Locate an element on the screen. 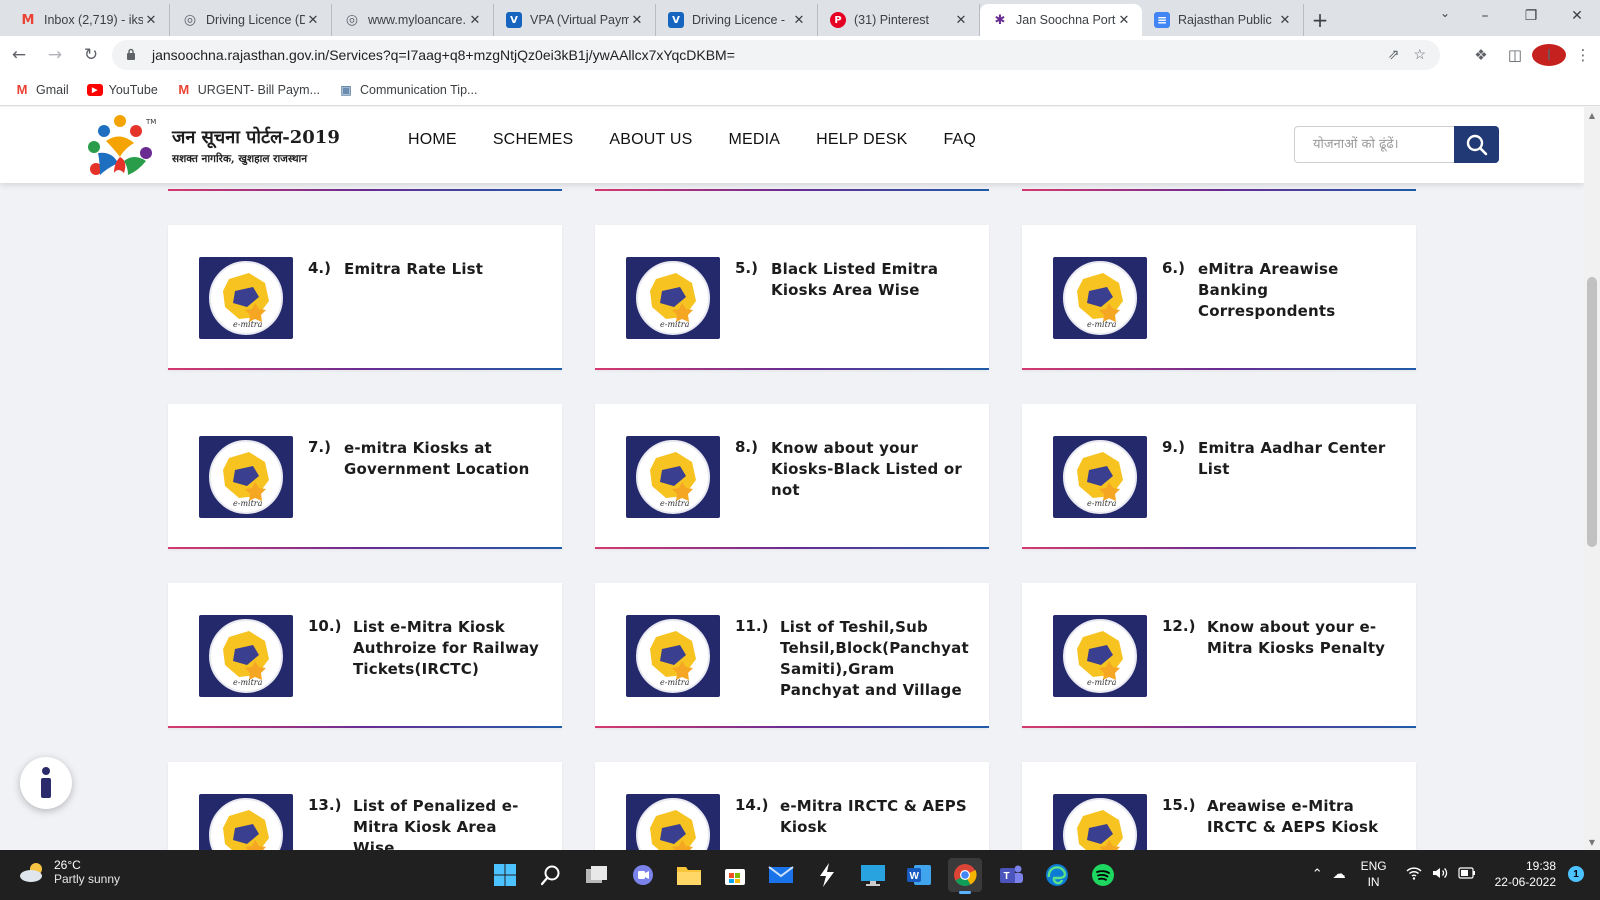  edge-app is located at coordinates (1057, 875).